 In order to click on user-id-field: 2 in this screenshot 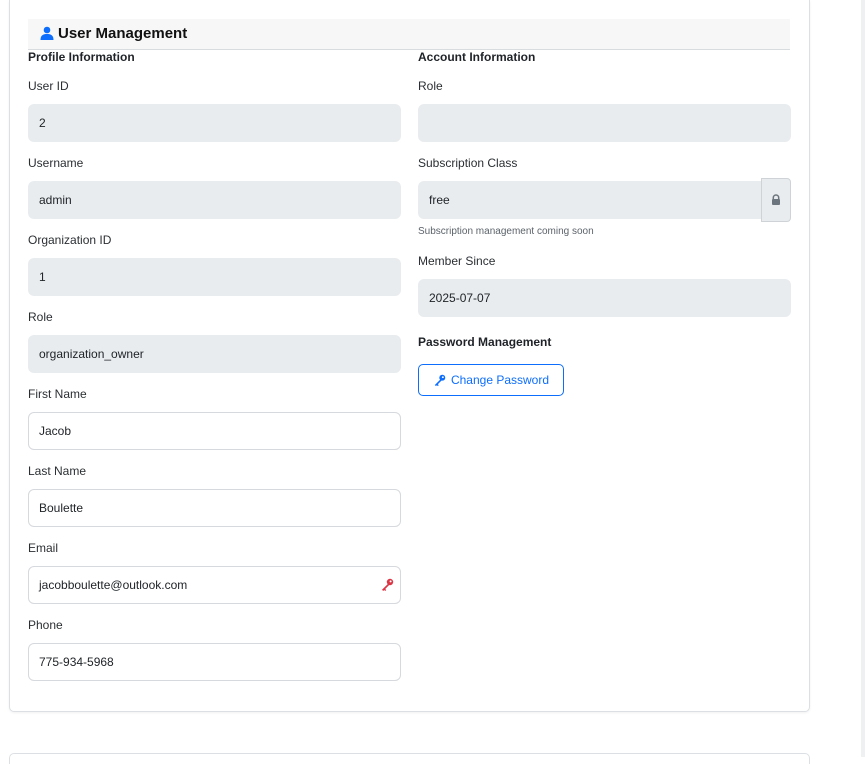, I will do `click(214, 123)`.